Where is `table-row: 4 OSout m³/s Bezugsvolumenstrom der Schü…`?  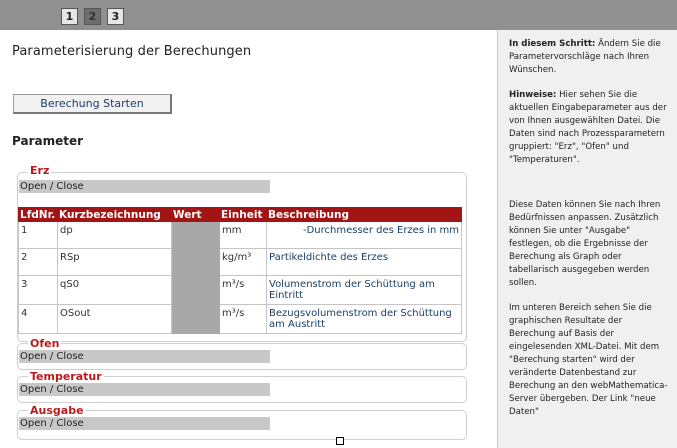 table-row: 4 OSout m³/s Bezugsvolumenstrom der Schü… is located at coordinates (240, 319).